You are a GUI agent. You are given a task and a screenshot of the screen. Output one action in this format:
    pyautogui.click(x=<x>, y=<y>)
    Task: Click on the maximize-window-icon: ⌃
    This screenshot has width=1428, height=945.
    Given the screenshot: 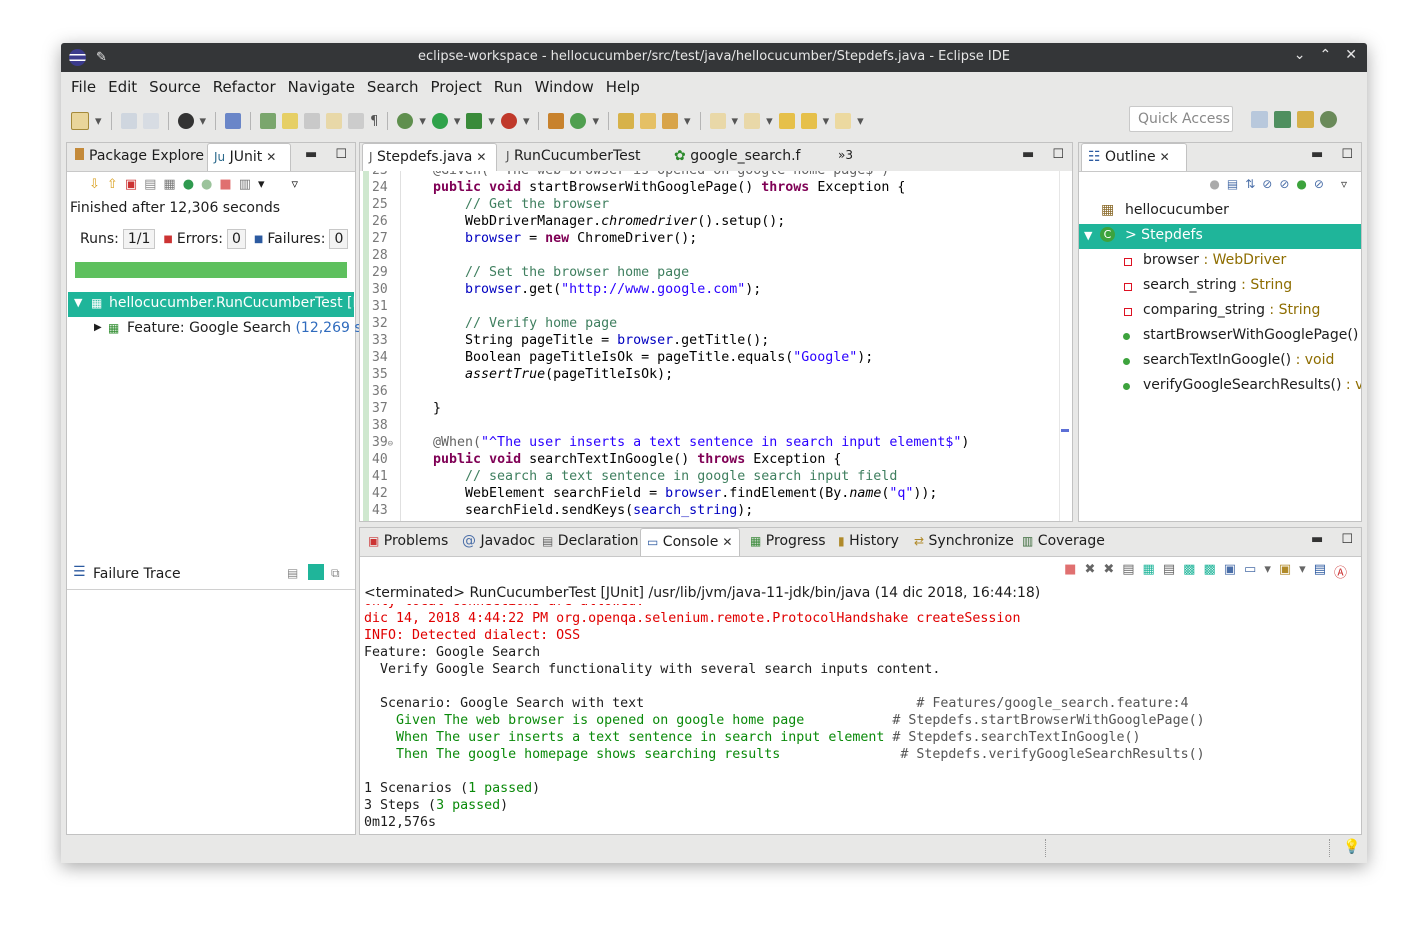 What is the action you would take?
    pyautogui.click(x=1326, y=55)
    